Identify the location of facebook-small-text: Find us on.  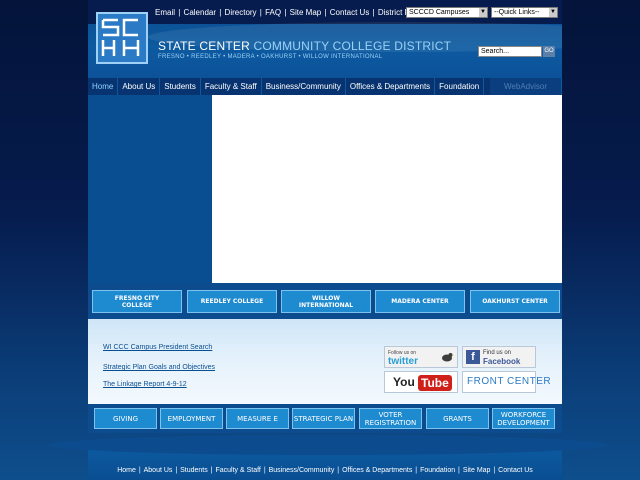
(497, 353).